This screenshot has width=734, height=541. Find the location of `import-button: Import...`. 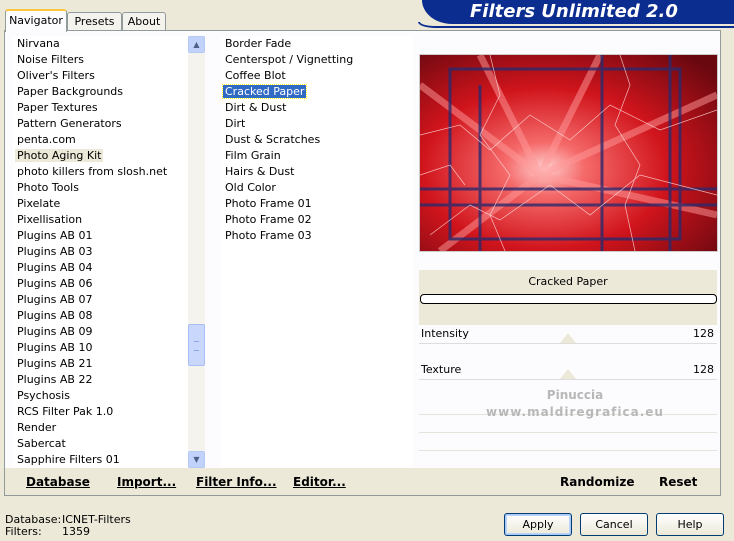

import-button: Import... is located at coordinates (146, 482).